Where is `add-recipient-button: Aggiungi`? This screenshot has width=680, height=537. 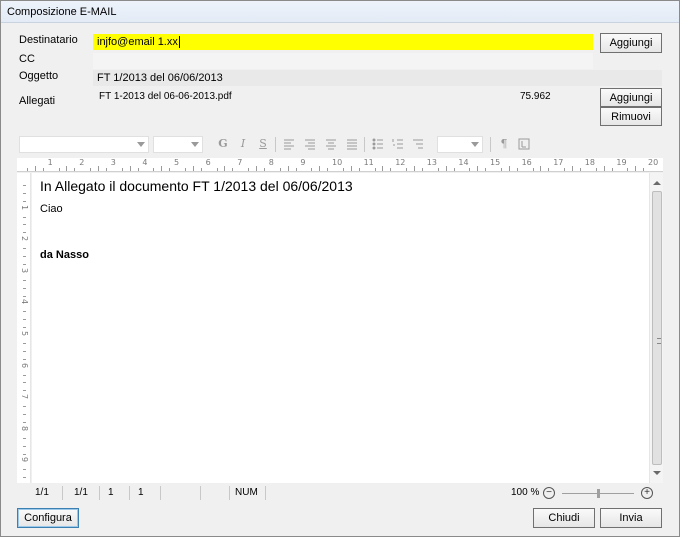
add-recipient-button: Aggiungi is located at coordinates (631, 43).